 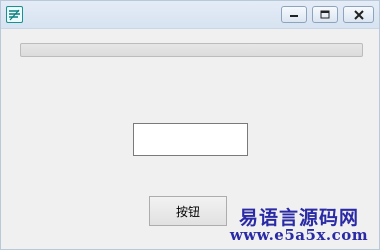 What do you see at coordinates (299, 235) in the screenshot?
I see `watermark-url: www.e5a5x.com` at bounding box center [299, 235].